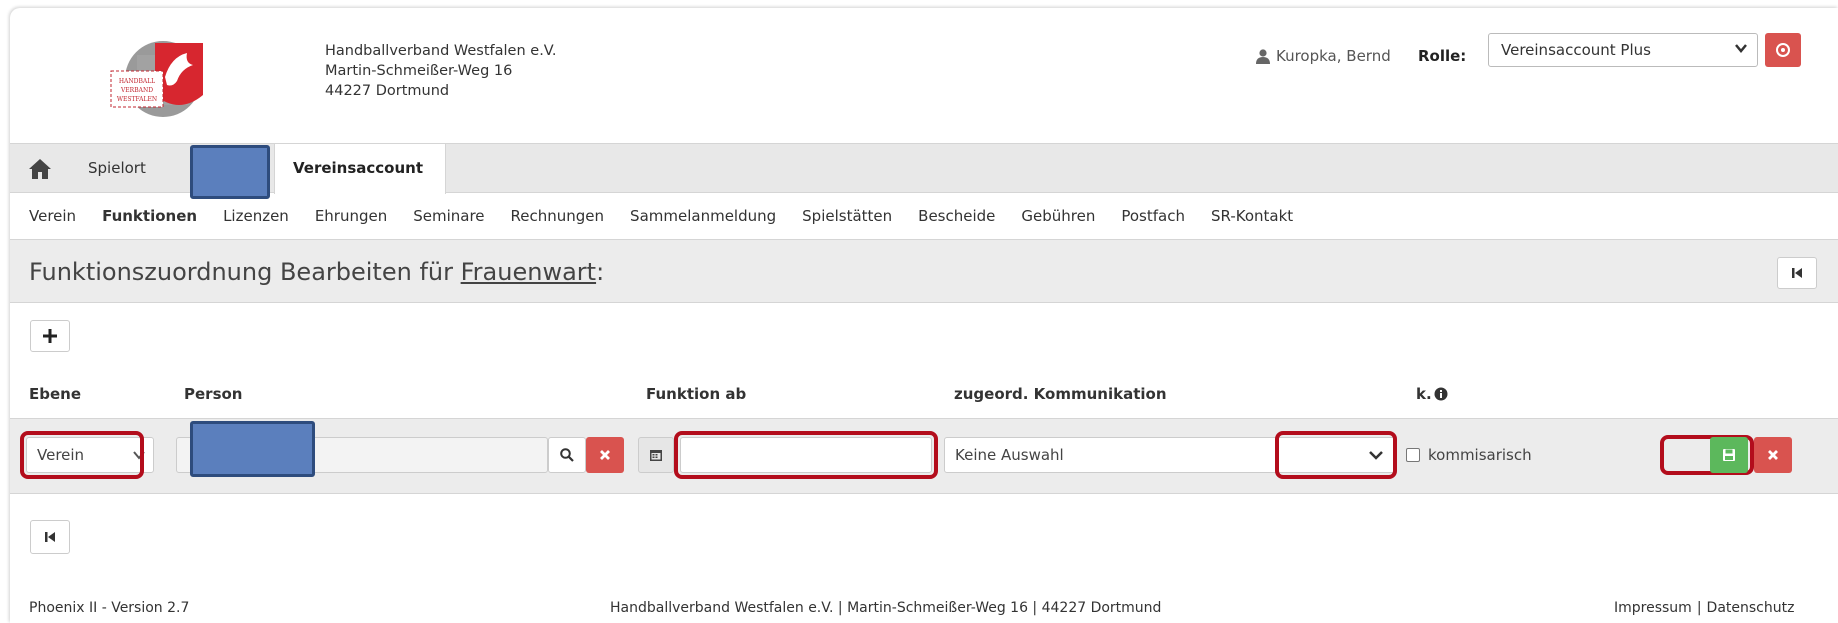 This screenshot has height=623, width=1838. What do you see at coordinates (109, 608) in the screenshot?
I see `footer-version: Phoenix II - Version 2.7` at bounding box center [109, 608].